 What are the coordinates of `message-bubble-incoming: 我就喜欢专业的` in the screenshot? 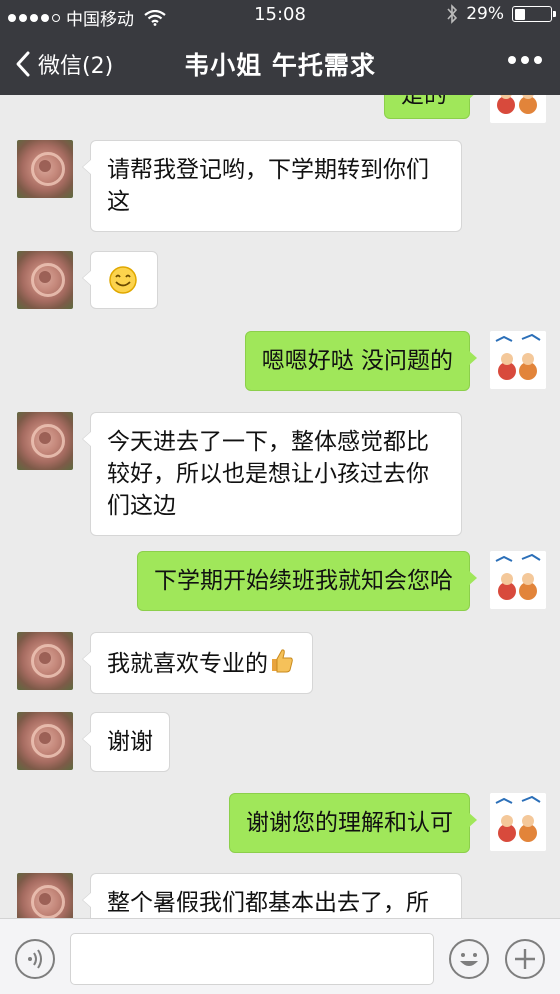 It's located at (197, 663).